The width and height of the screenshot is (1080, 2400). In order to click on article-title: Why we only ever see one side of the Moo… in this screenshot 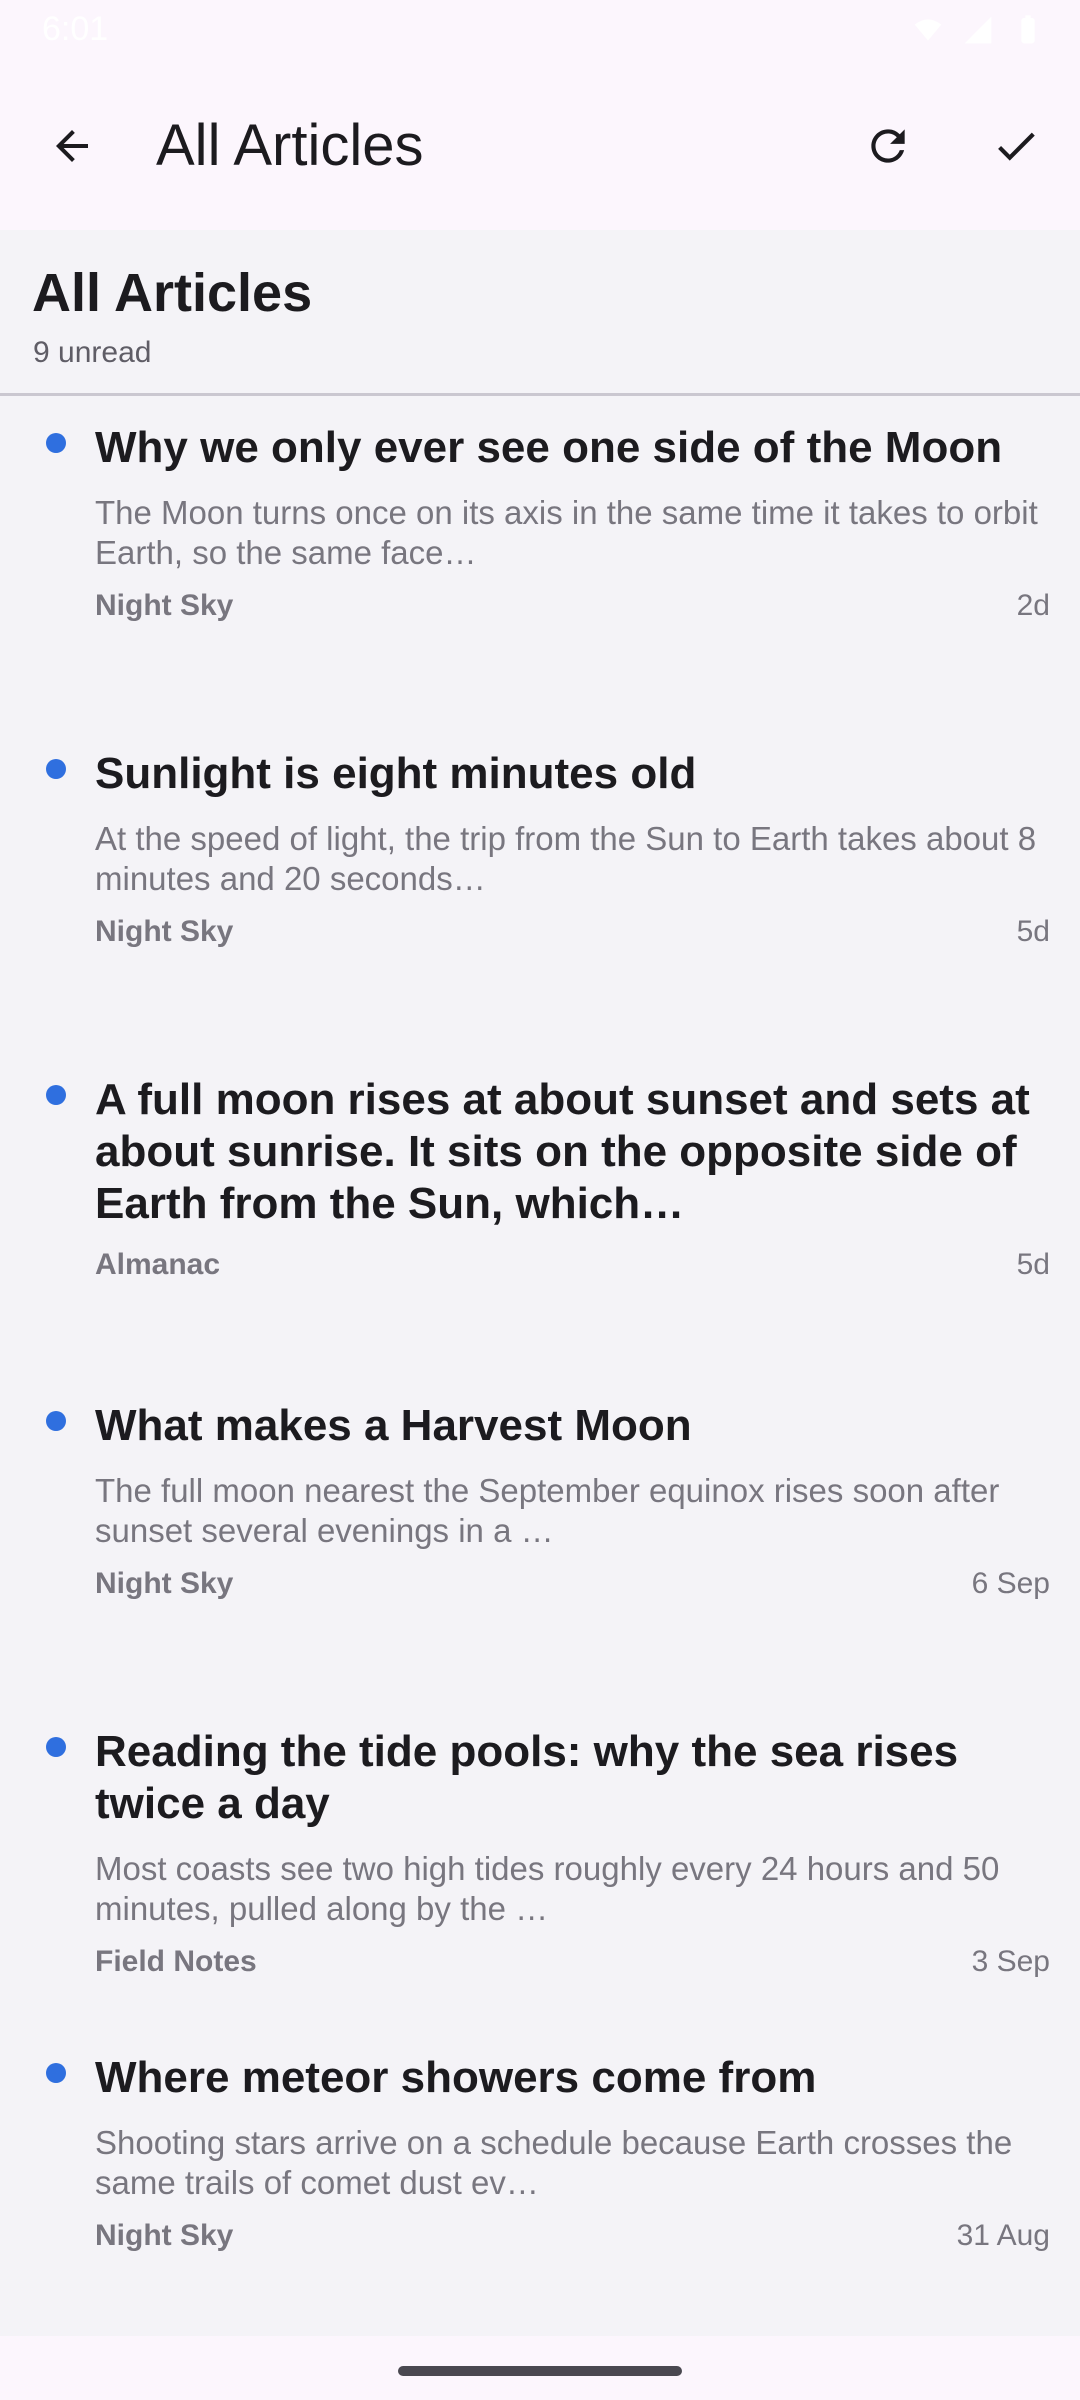, I will do `click(549, 447)`.